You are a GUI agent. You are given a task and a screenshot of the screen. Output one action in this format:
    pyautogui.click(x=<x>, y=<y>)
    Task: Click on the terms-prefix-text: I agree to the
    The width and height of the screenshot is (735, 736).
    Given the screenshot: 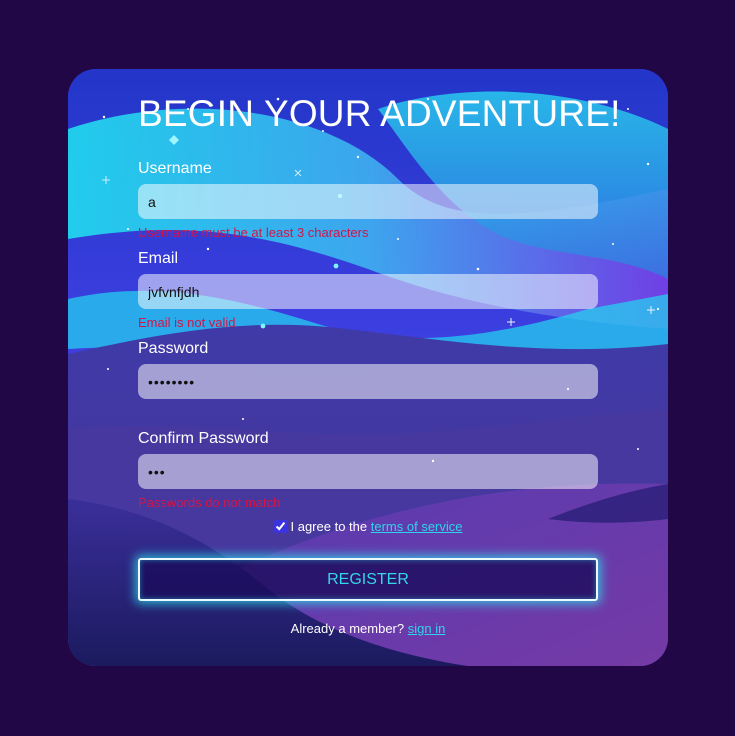 What is the action you would take?
    pyautogui.click(x=329, y=526)
    